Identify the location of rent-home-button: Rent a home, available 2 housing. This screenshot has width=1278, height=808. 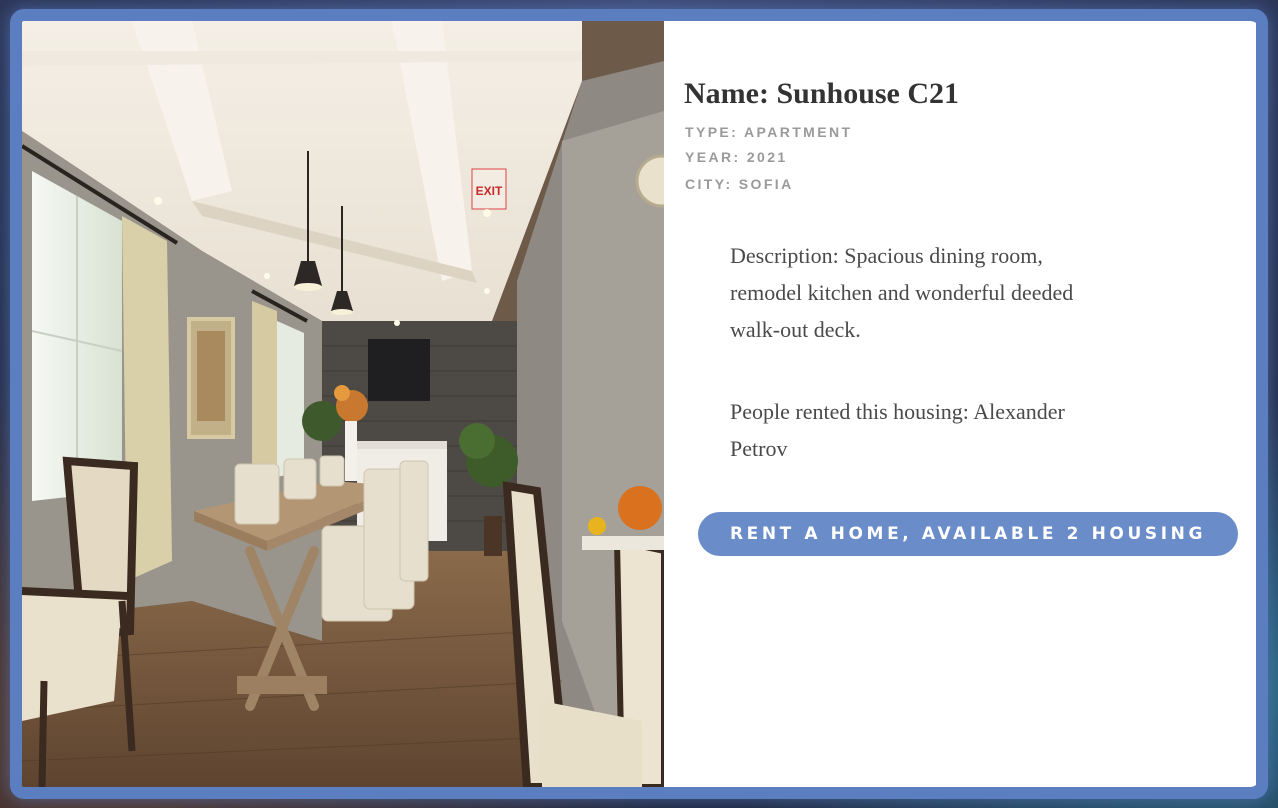
(968, 534).